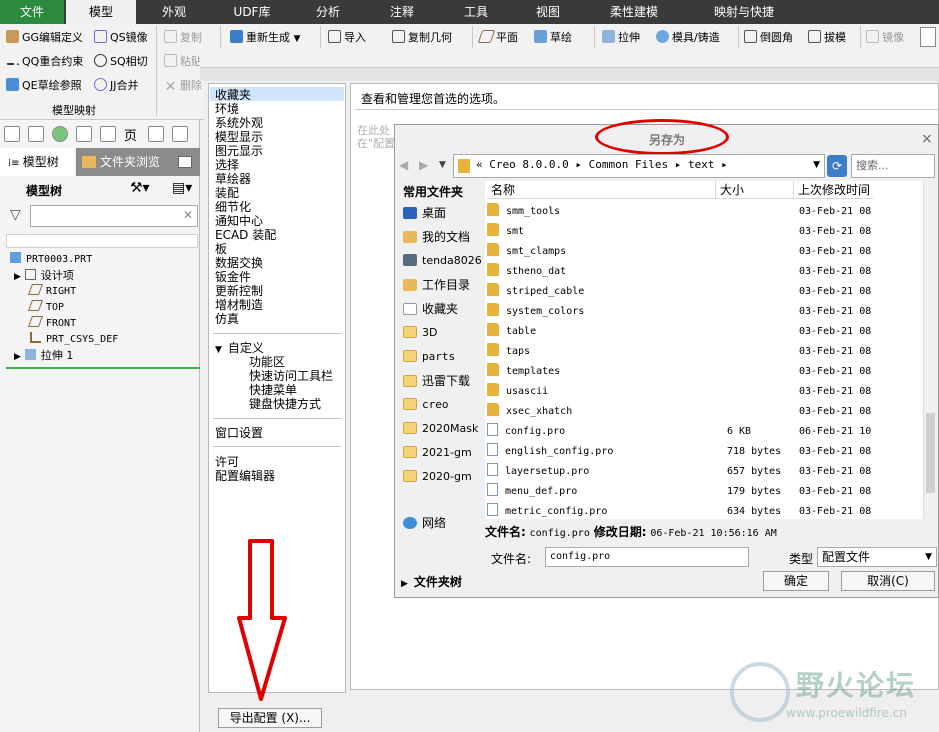 This screenshot has height=732, width=939. Describe the element at coordinates (816, 165) in the screenshot. I see `path-dropdown-icon: ▼` at that location.